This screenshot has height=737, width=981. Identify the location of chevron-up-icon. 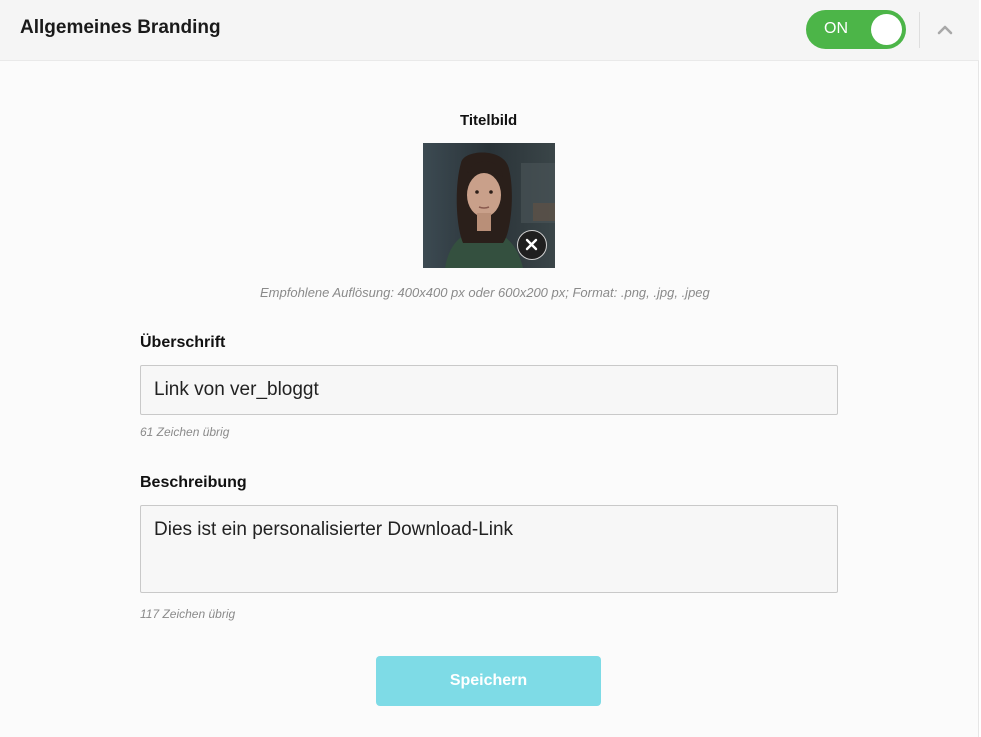
(945, 30).